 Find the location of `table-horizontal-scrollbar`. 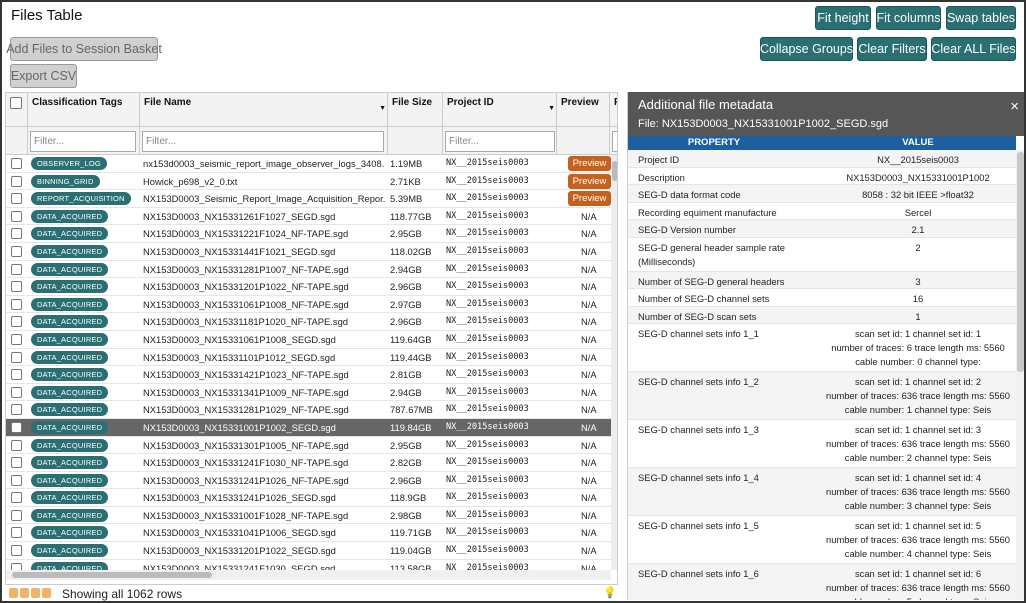

table-horizontal-scrollbar is located at coordinates (308, 575).